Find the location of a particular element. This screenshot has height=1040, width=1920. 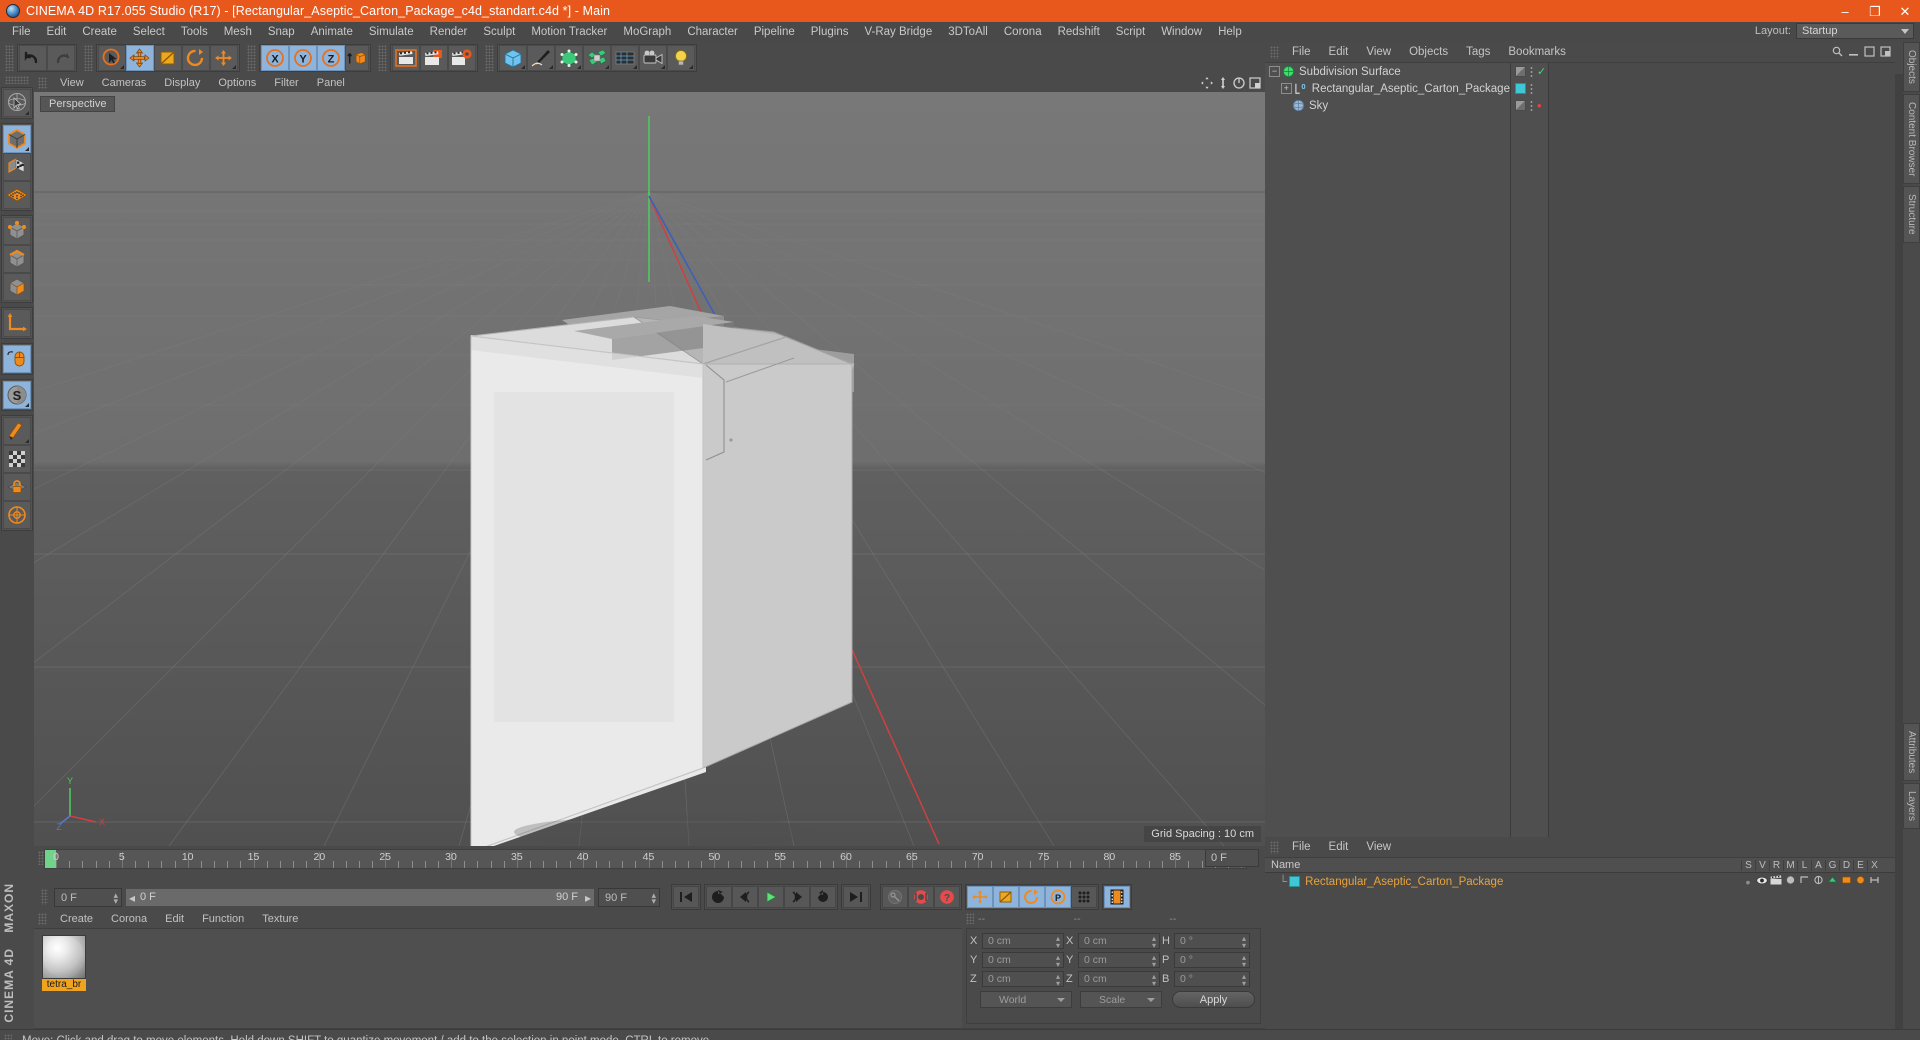

coord-field-rot-h: 0 ° ▴ ▾ is located at coordinates (1212, 941).